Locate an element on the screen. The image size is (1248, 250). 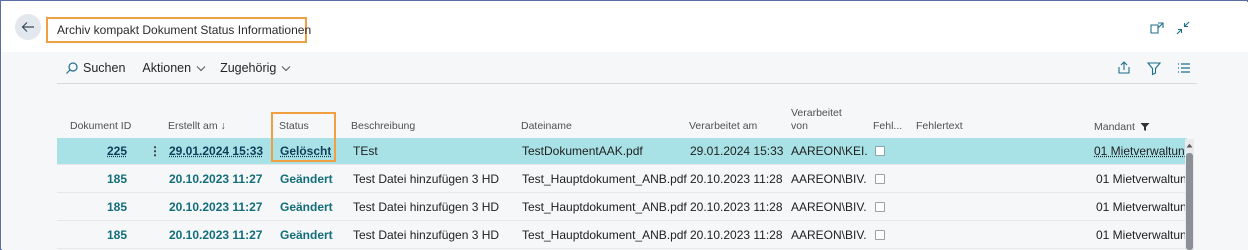
column-header-filename: Dateiname is located at coordinates (546, 126).